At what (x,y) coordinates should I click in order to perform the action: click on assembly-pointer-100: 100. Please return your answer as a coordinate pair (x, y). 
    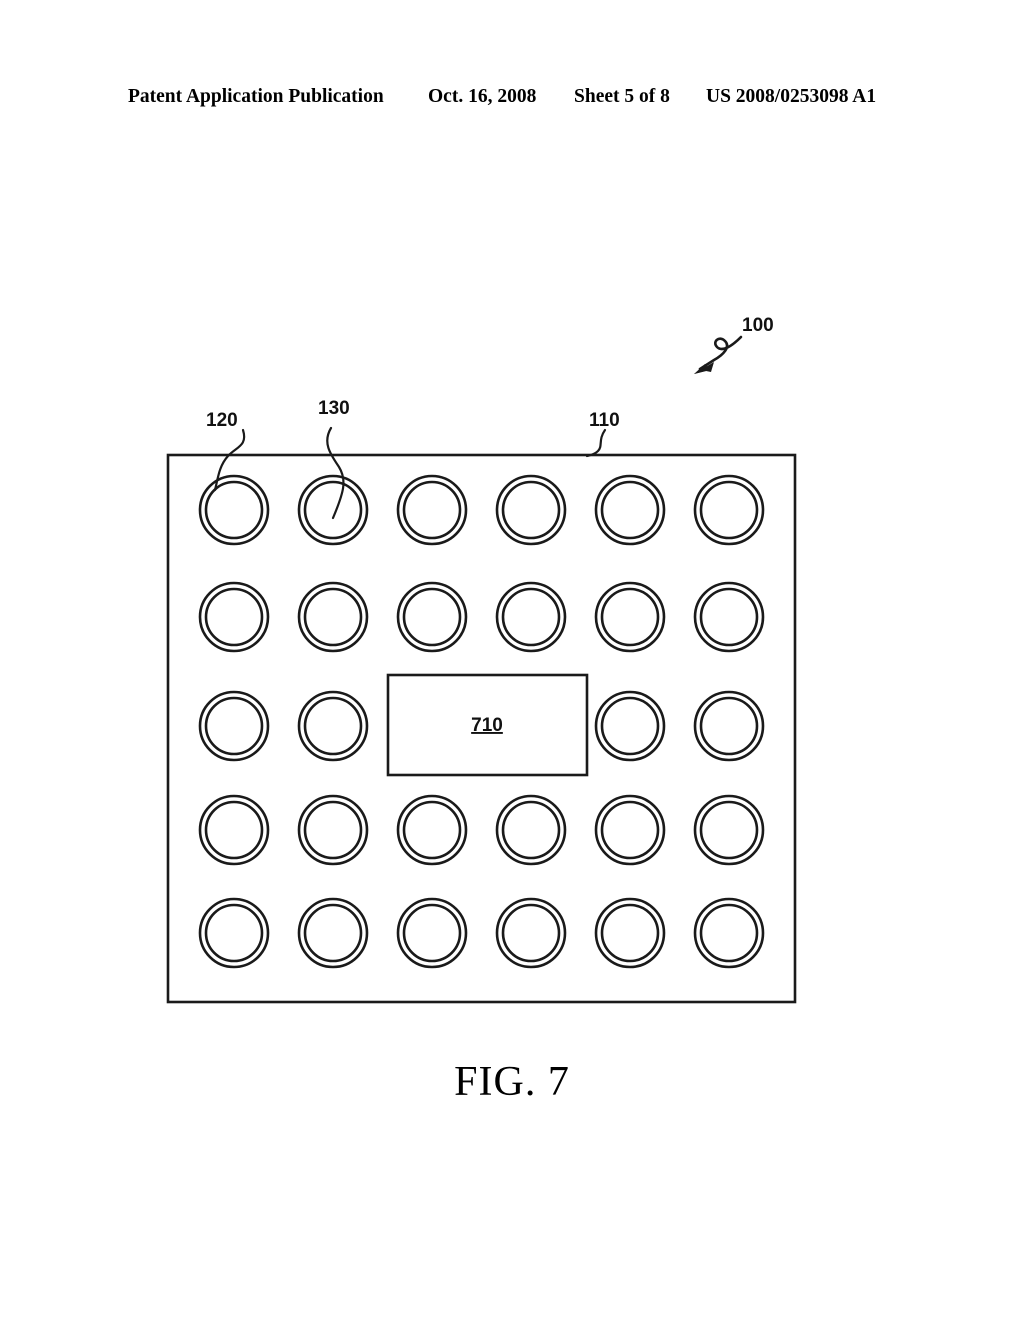
    Looking at the image, I should click on (734, 344).